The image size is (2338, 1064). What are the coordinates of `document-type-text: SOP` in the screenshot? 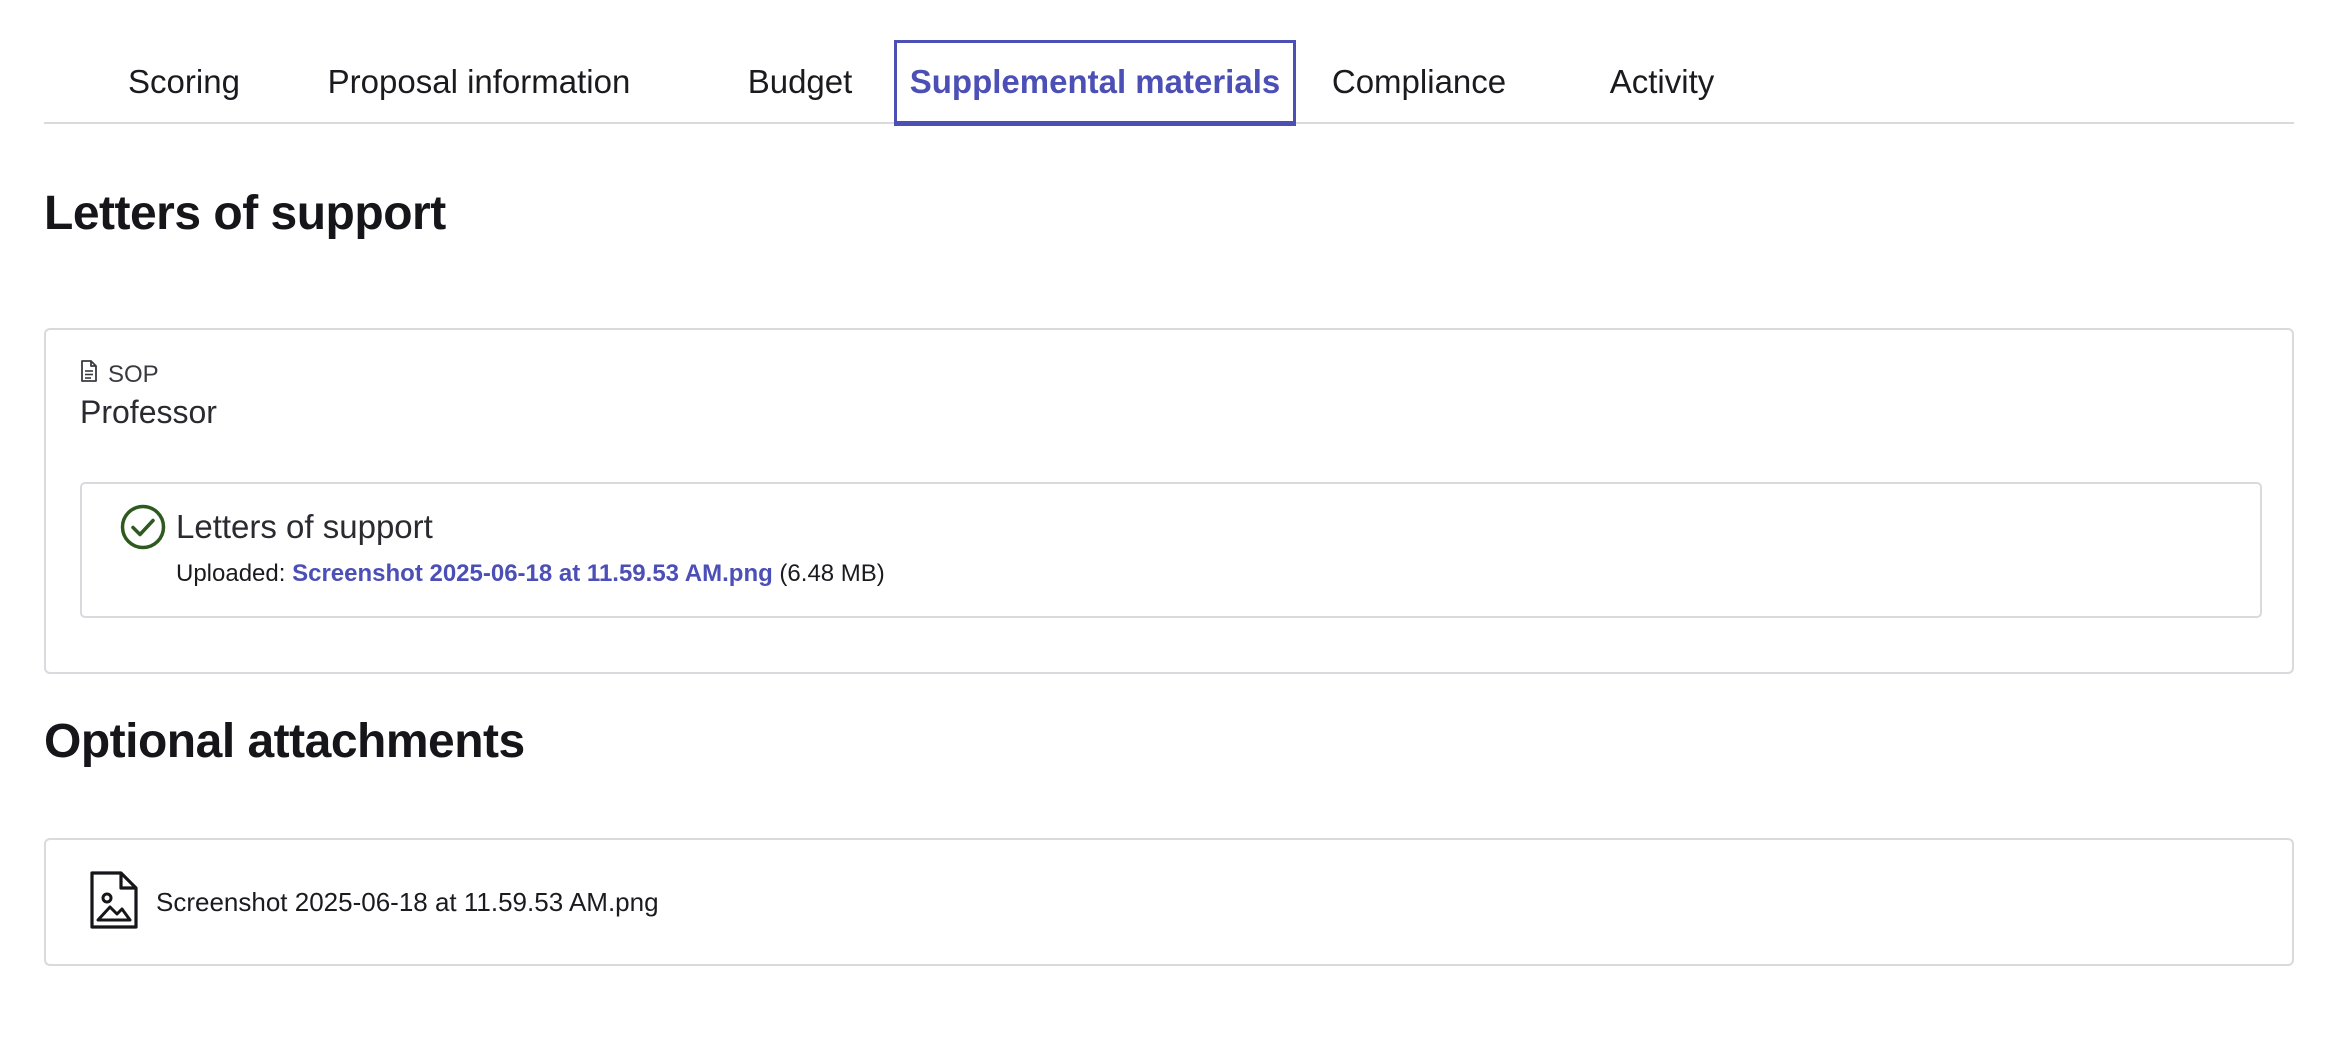 It's located at (133, 374).